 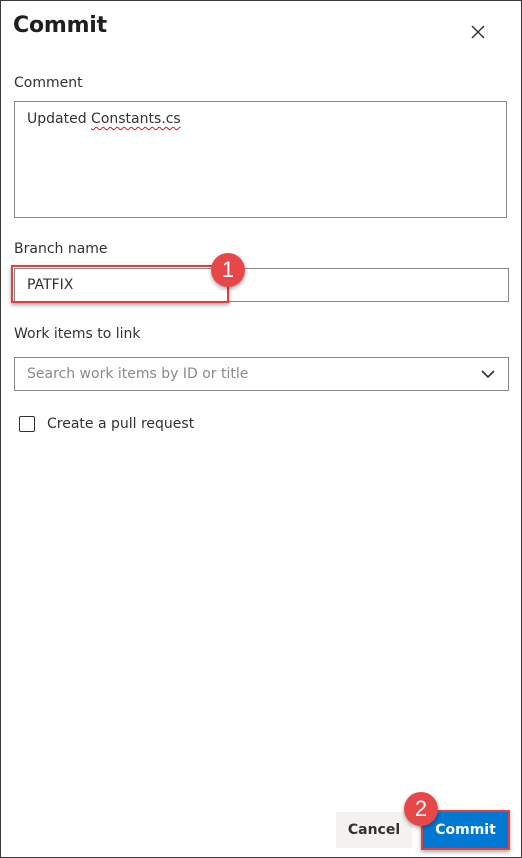 What do you see at coordinates (478, 32) in the screenshot?
I see `close-icon` at bounding box center [478, 32].